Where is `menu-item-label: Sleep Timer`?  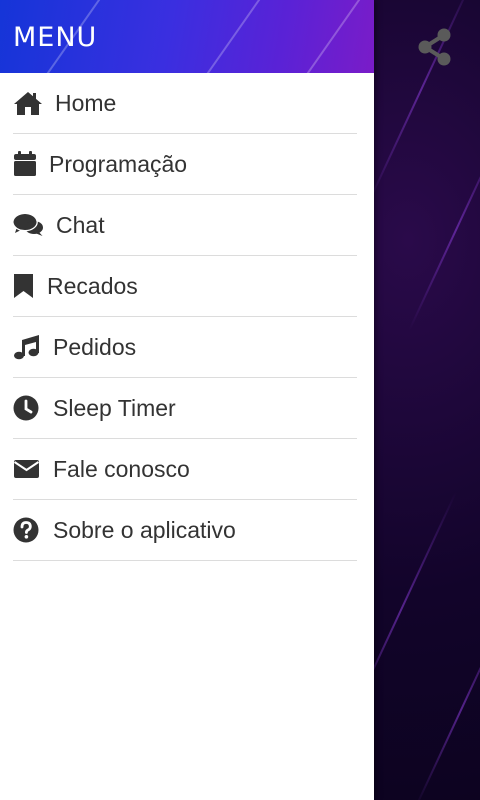
menu-item-label: Sleep Timer is located at coordinates (114, 407).